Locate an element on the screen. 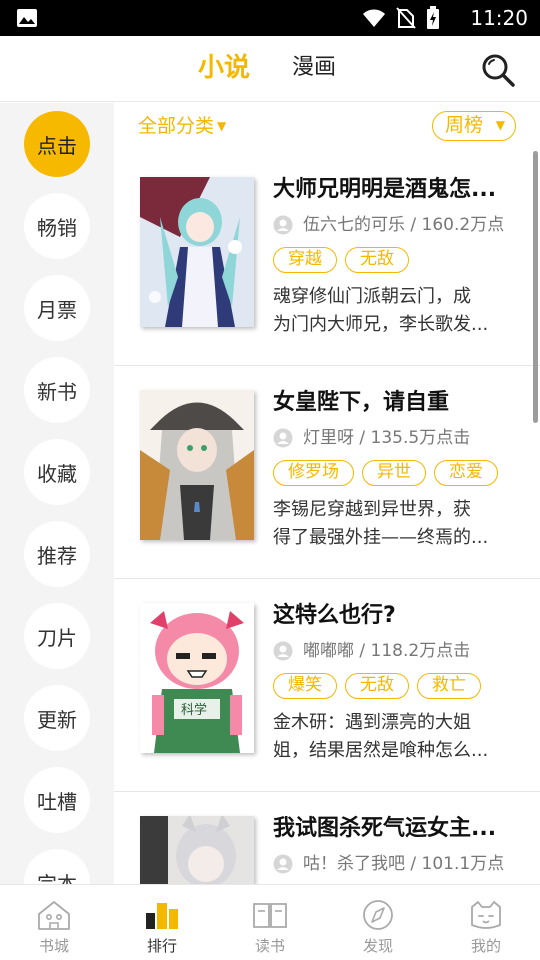  nav-item-ranking: 排行 is located at coordinates (162, 922).